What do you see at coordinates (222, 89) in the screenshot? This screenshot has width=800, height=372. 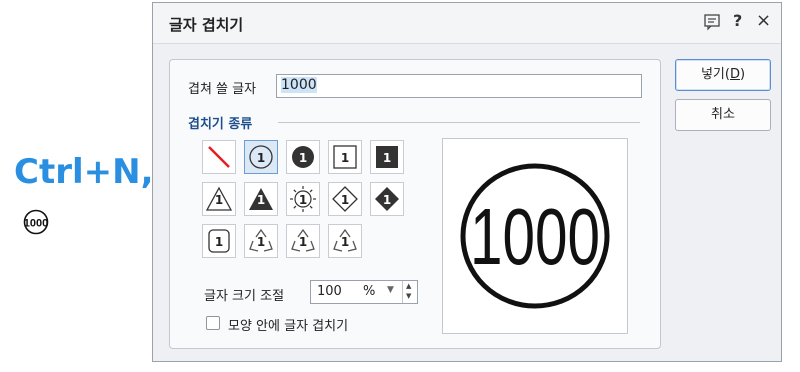 I see `overlay-text-label: 겹쳐 쓸 글자` at bounding box center [222, 89].